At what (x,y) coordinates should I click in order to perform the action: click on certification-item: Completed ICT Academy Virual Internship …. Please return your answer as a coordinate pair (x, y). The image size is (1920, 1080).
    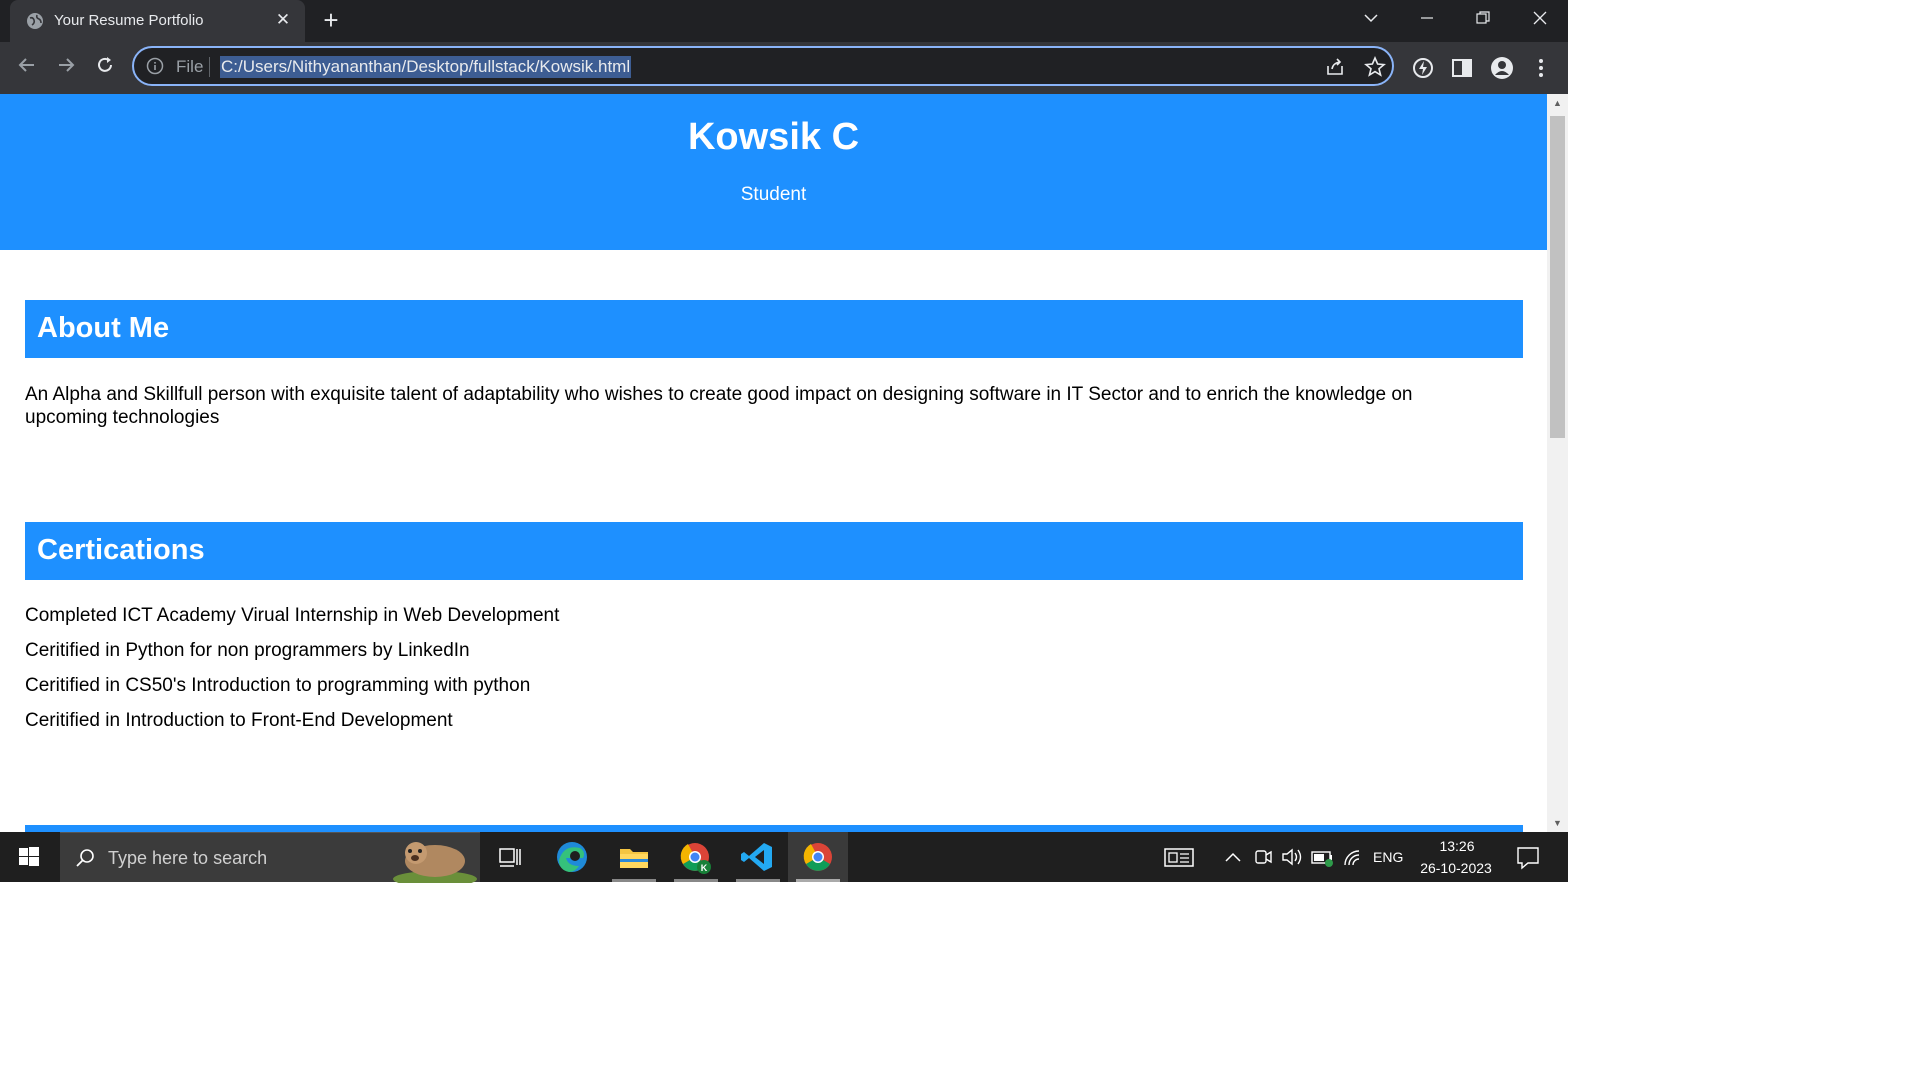
    Looking at the image, I should click on (292, 615).